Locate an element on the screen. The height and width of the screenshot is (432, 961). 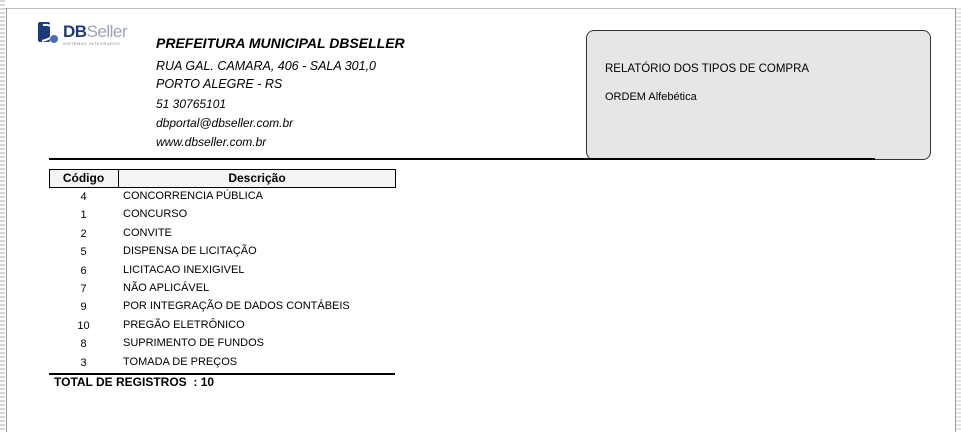
address-line-1: RUA GAL. CAMARA, 406 - SALA 301,0 is located at coordinates (266, 66).